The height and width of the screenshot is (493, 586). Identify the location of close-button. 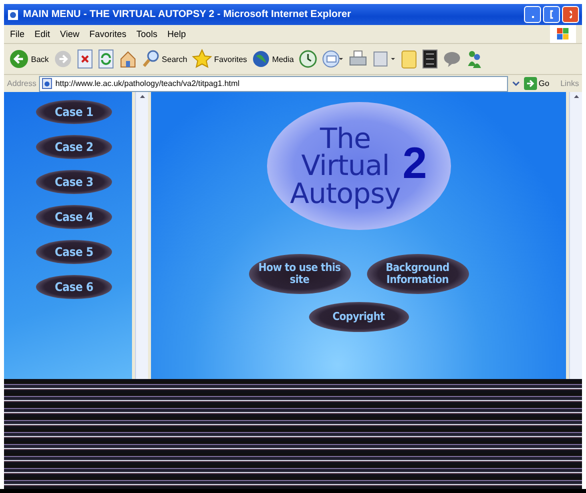
(570, 14).